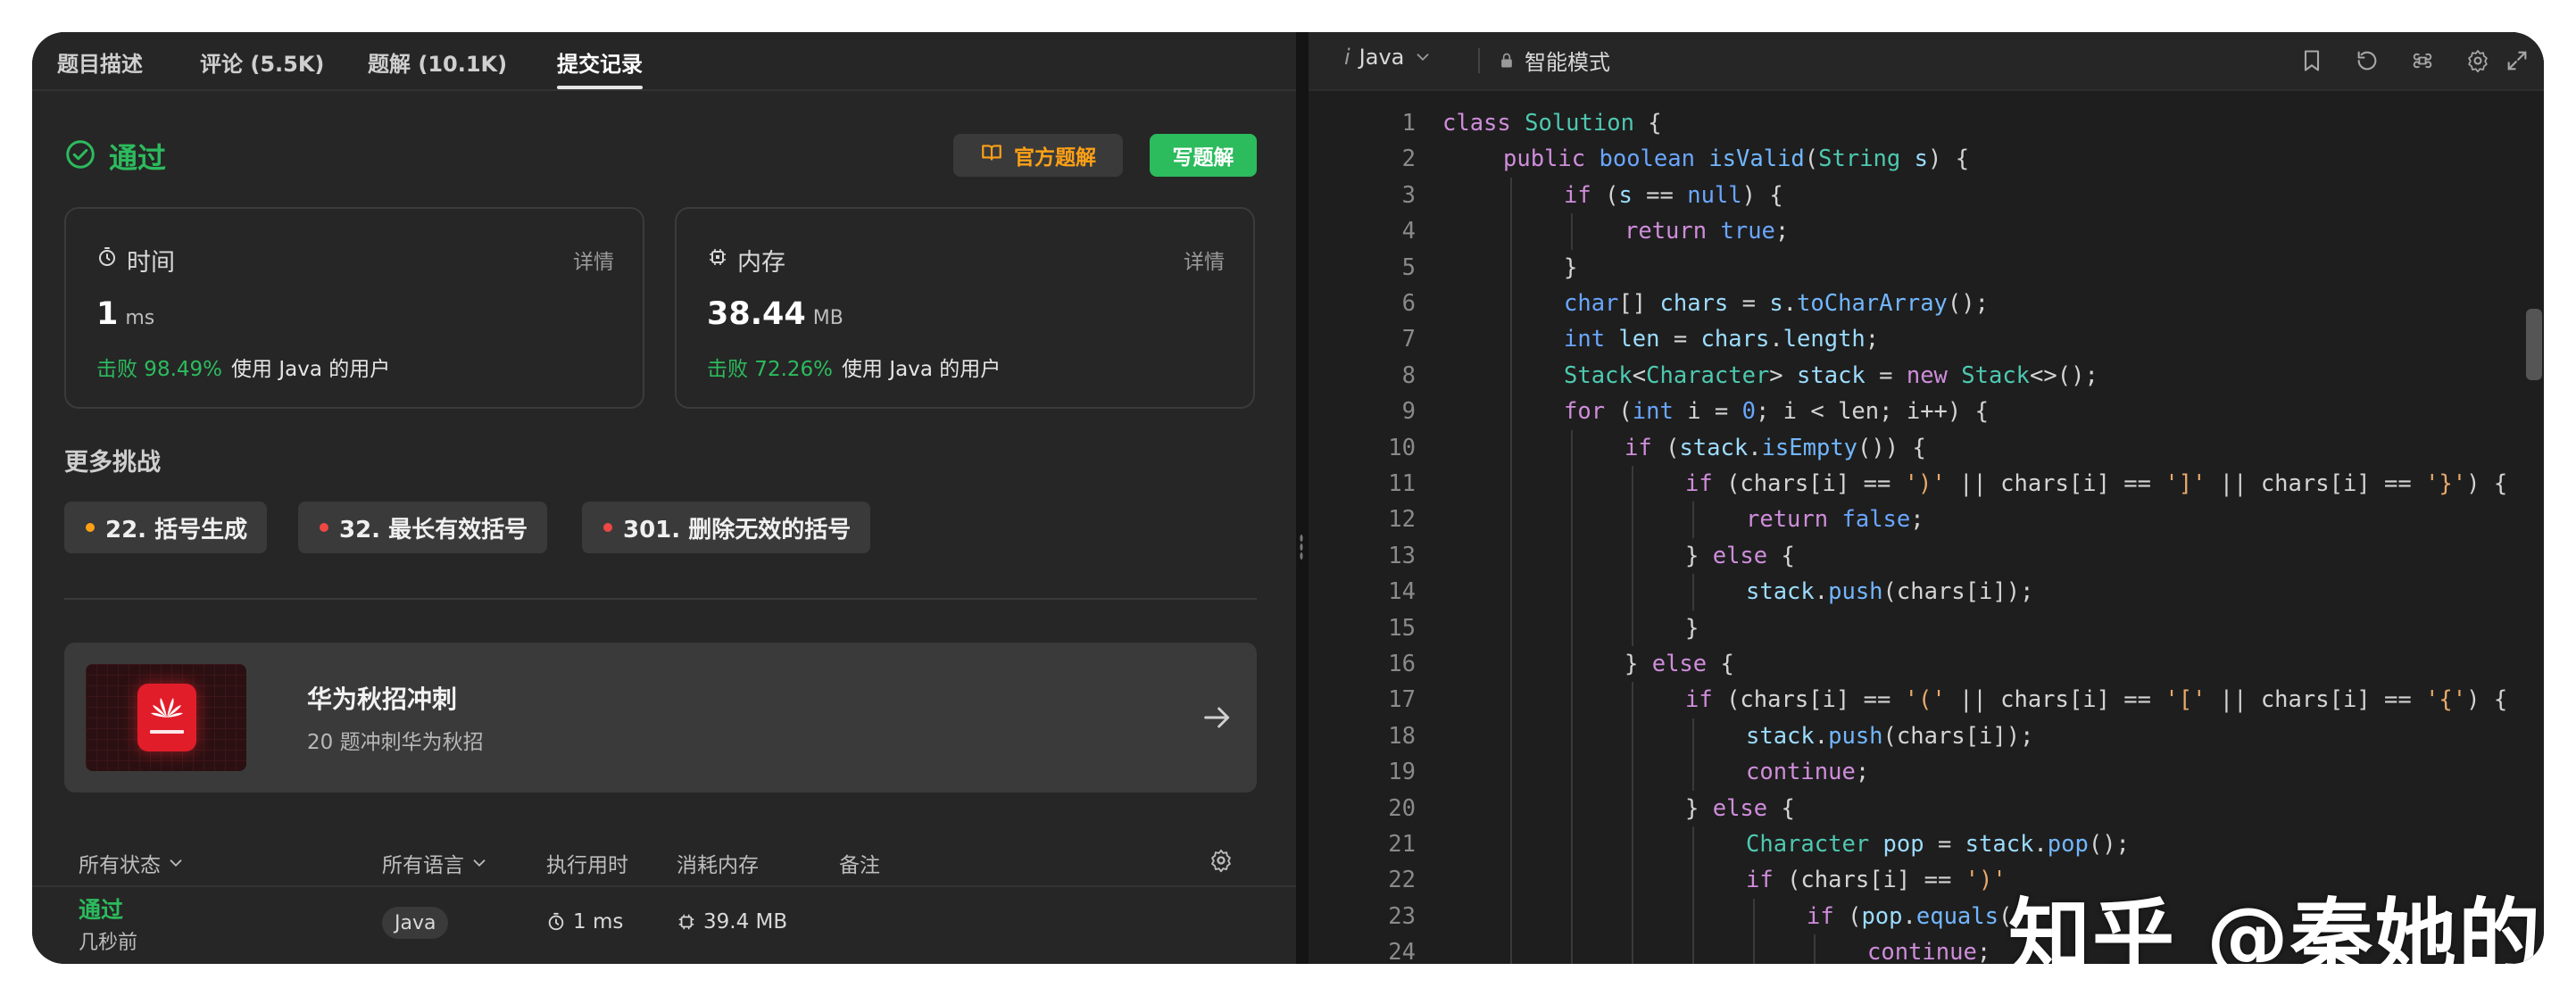  What do you see at coordinates (757, 314) in the screenshot?
I see `memory-number: 38.44` at bounding box center [757, 314].